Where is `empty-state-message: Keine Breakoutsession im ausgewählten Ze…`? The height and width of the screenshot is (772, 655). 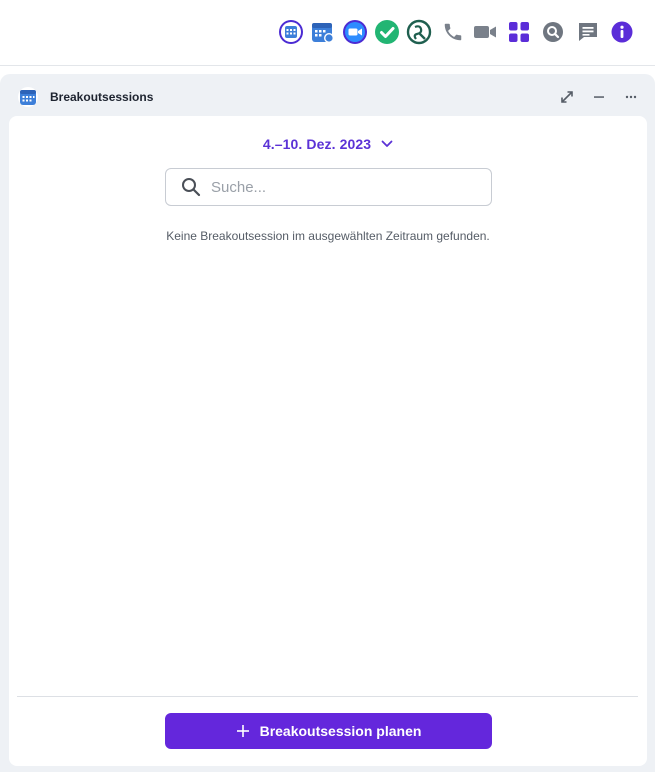 empty-state-message: Keine Breakoutsession im ausgewählten Ze… is located at coordinates (328, 236).